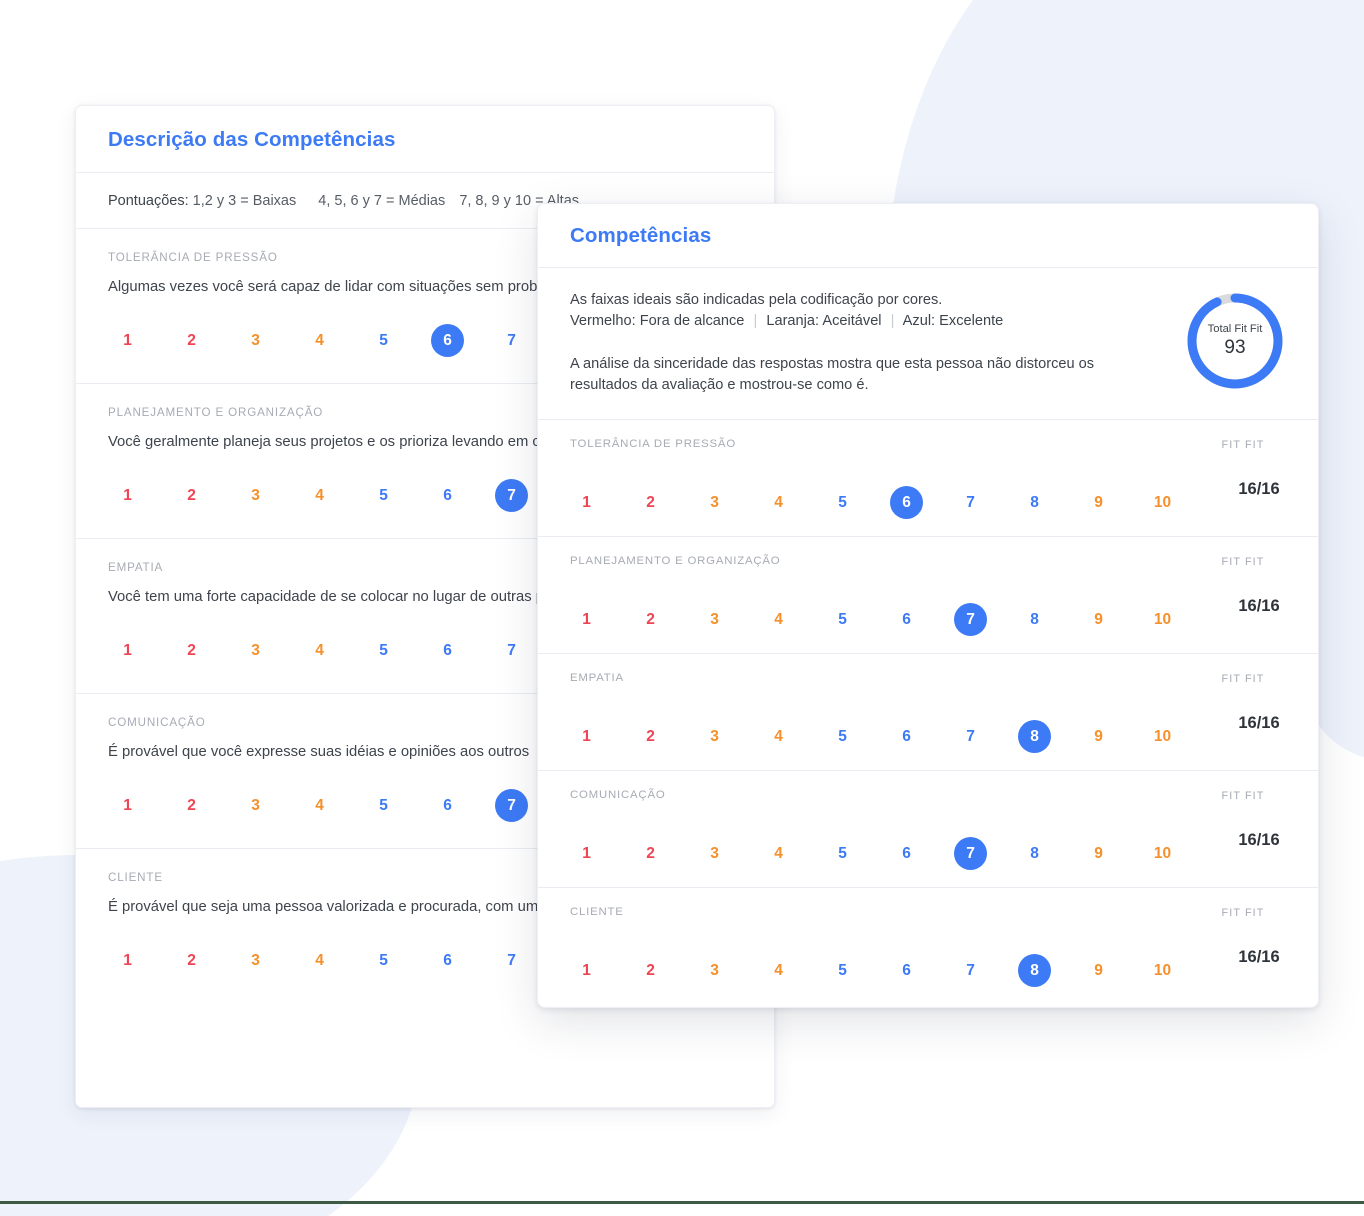 The height and width of the screenshot is (1216, 1364). I want to click on score-scale: 123456789 10, so click(890, 970).